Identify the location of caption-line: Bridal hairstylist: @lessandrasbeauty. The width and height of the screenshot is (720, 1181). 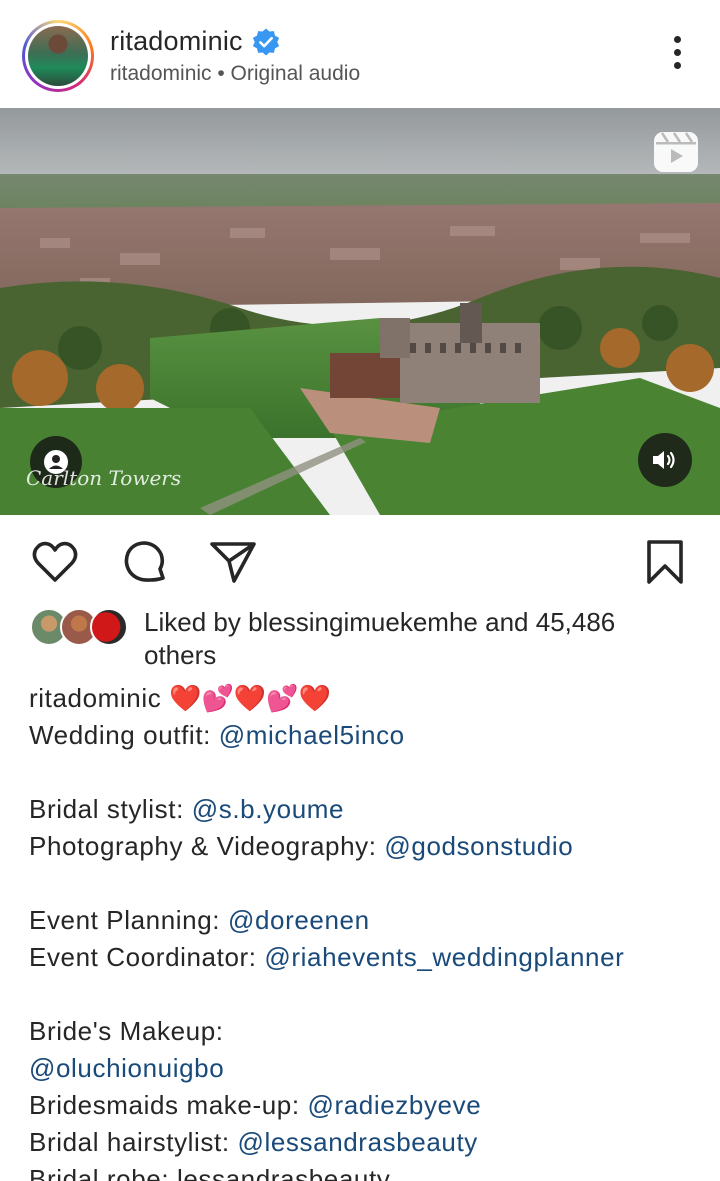
(364, 1142).